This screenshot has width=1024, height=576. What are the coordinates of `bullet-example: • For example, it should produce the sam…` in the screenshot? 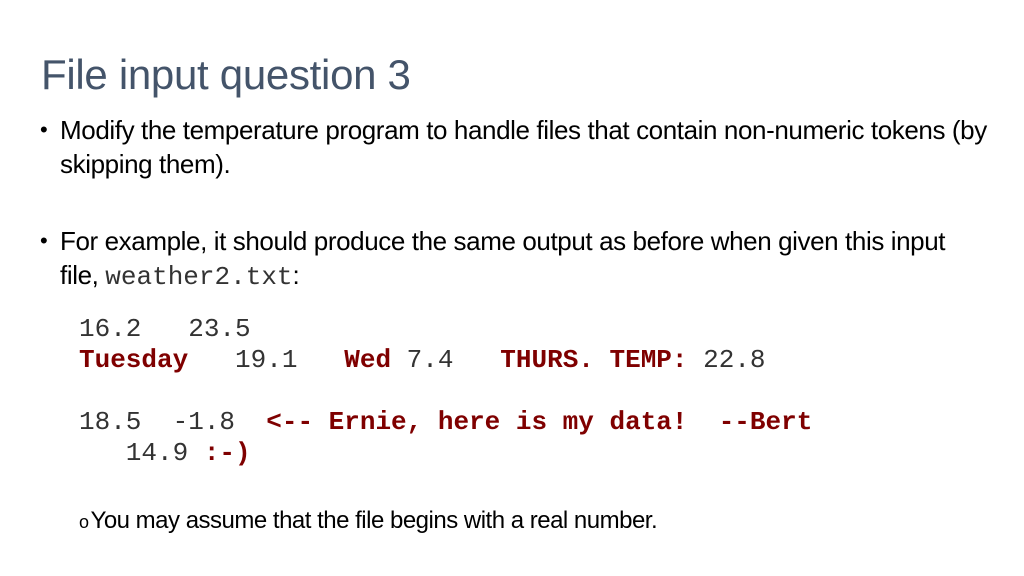 It's located at (515, 259).